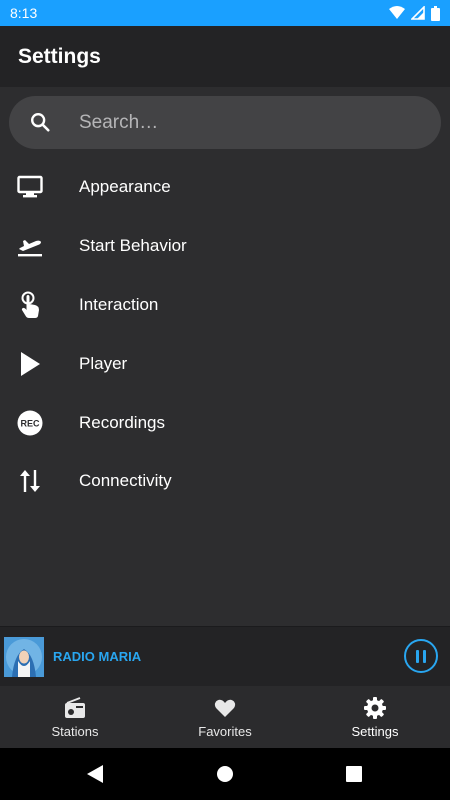 The width and height of the screenshot is (450, 800). What do you see at coordinates (133, 246) in the screenshot?
I see `menu-label: Start Behavior` at bounding box center [133, 246].